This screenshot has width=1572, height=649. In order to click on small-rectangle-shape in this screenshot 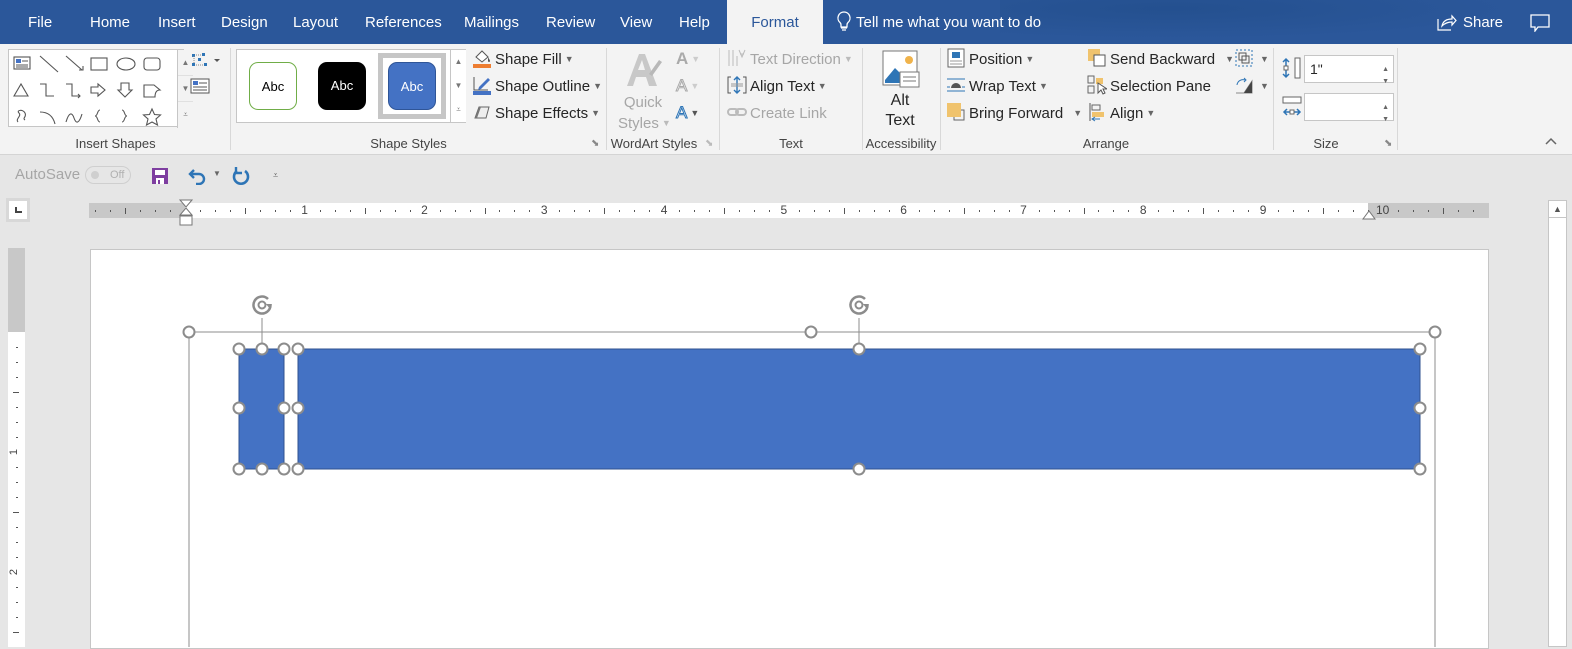, I will do `click(261, 409)`.